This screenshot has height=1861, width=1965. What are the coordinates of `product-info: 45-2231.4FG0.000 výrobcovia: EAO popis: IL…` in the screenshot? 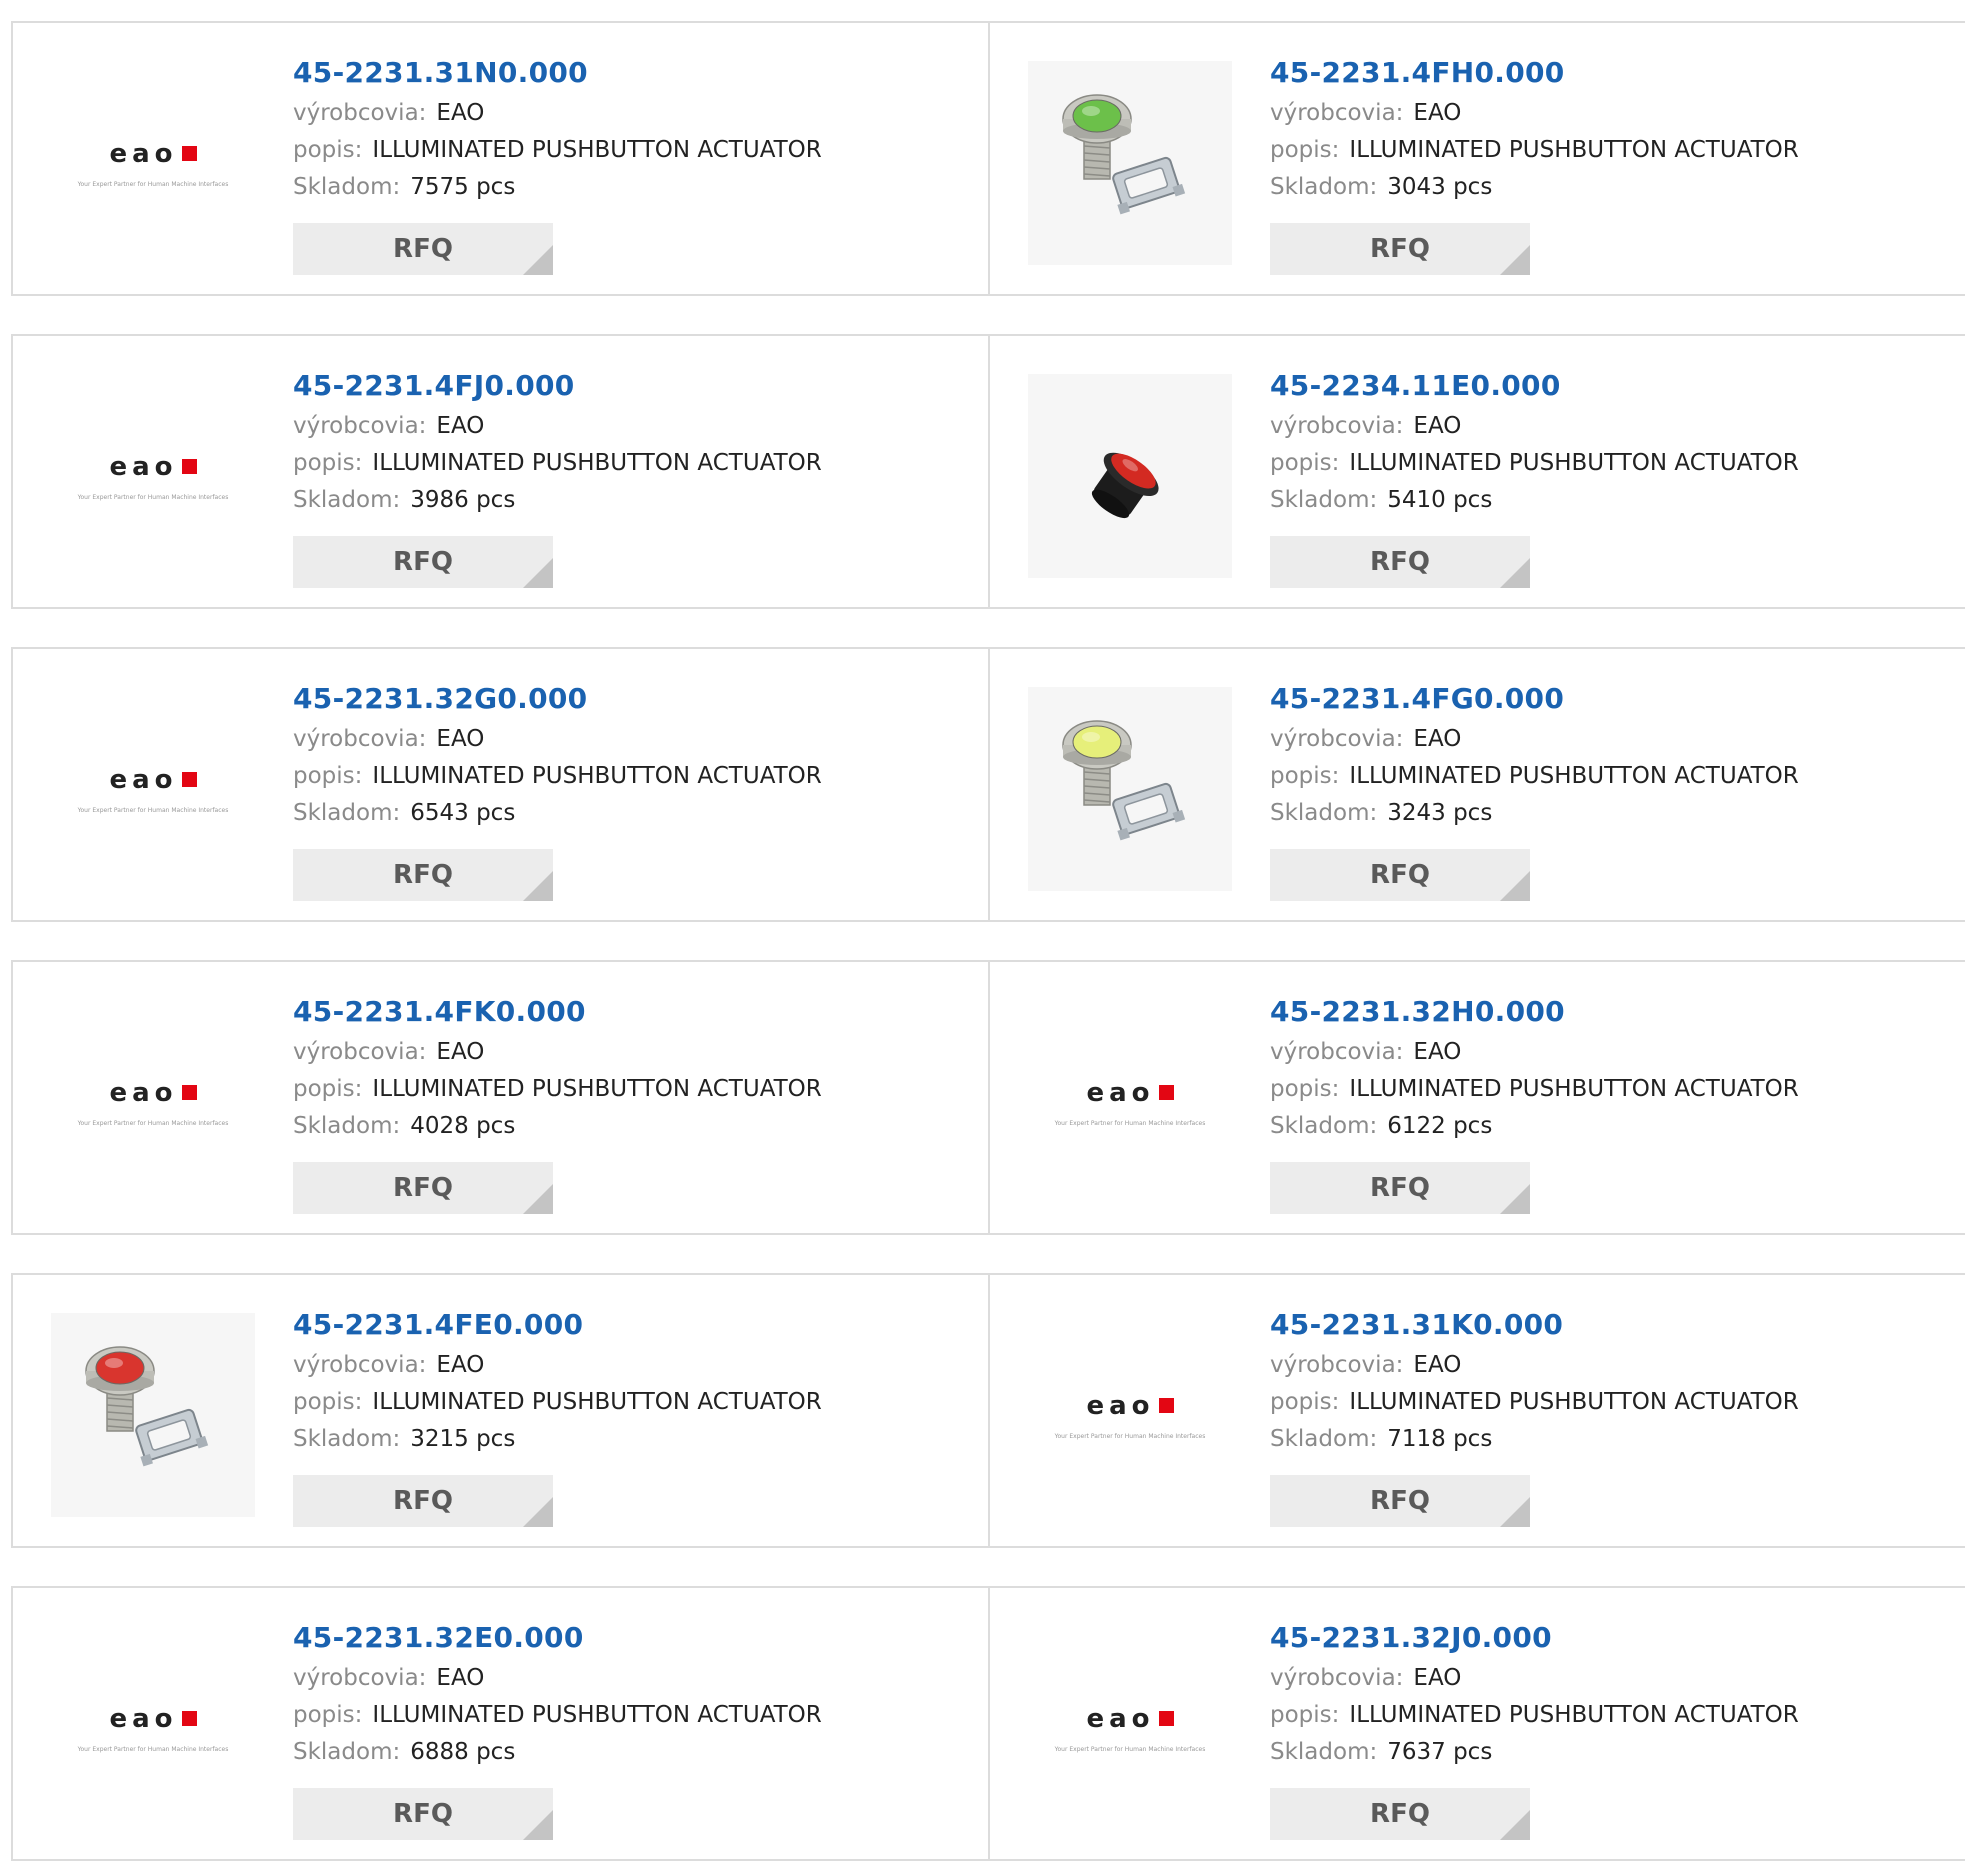 It's located at (1610, 754).